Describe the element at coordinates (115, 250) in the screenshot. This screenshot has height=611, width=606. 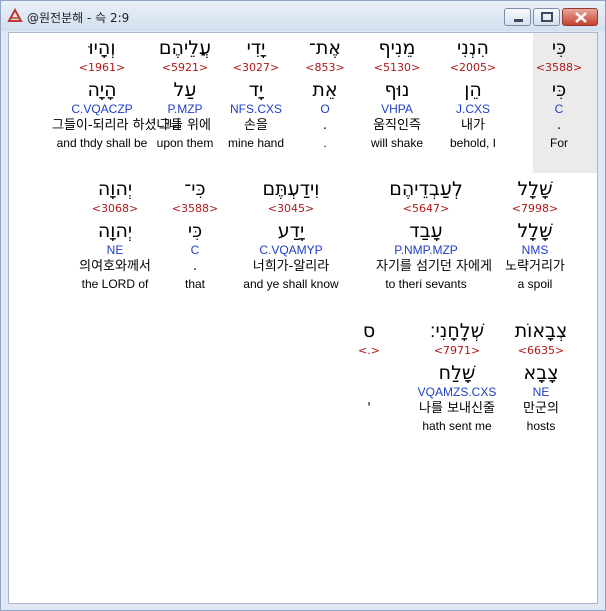
I see `parsing-code: NE` at that location.